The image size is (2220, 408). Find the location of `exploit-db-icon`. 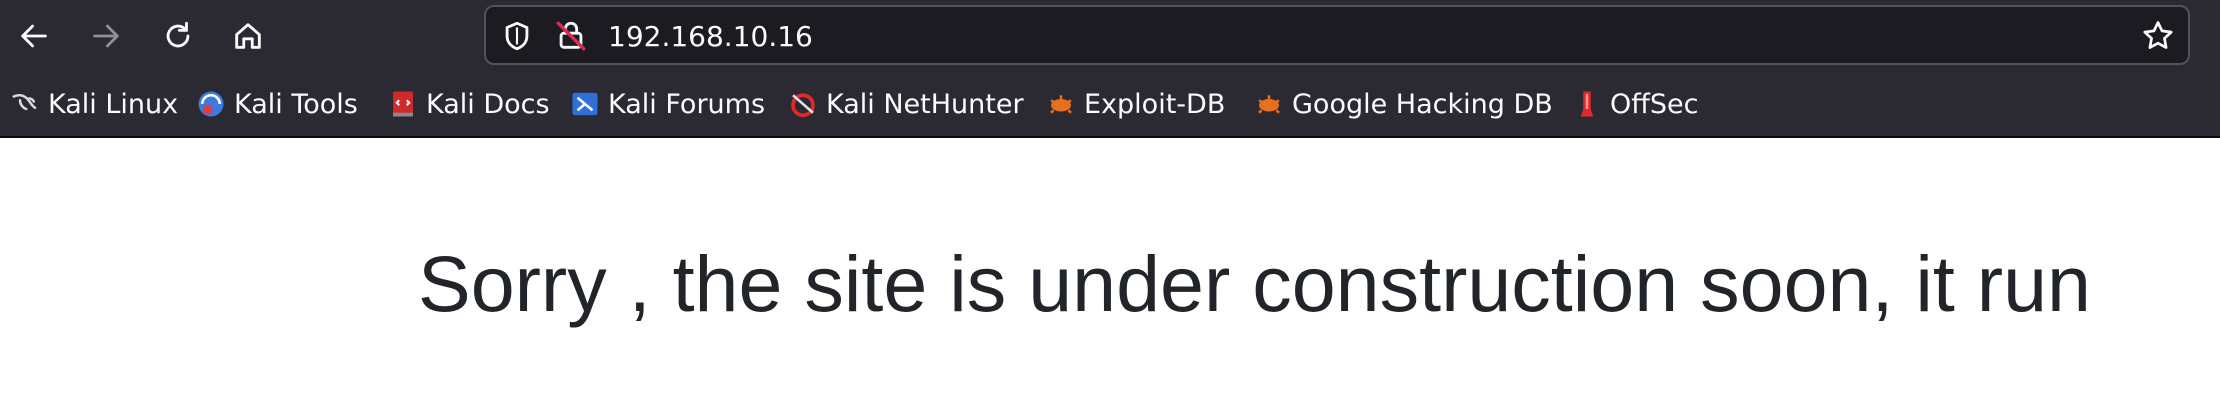

exploit-db-icon is located at coordinates (1061, 104).